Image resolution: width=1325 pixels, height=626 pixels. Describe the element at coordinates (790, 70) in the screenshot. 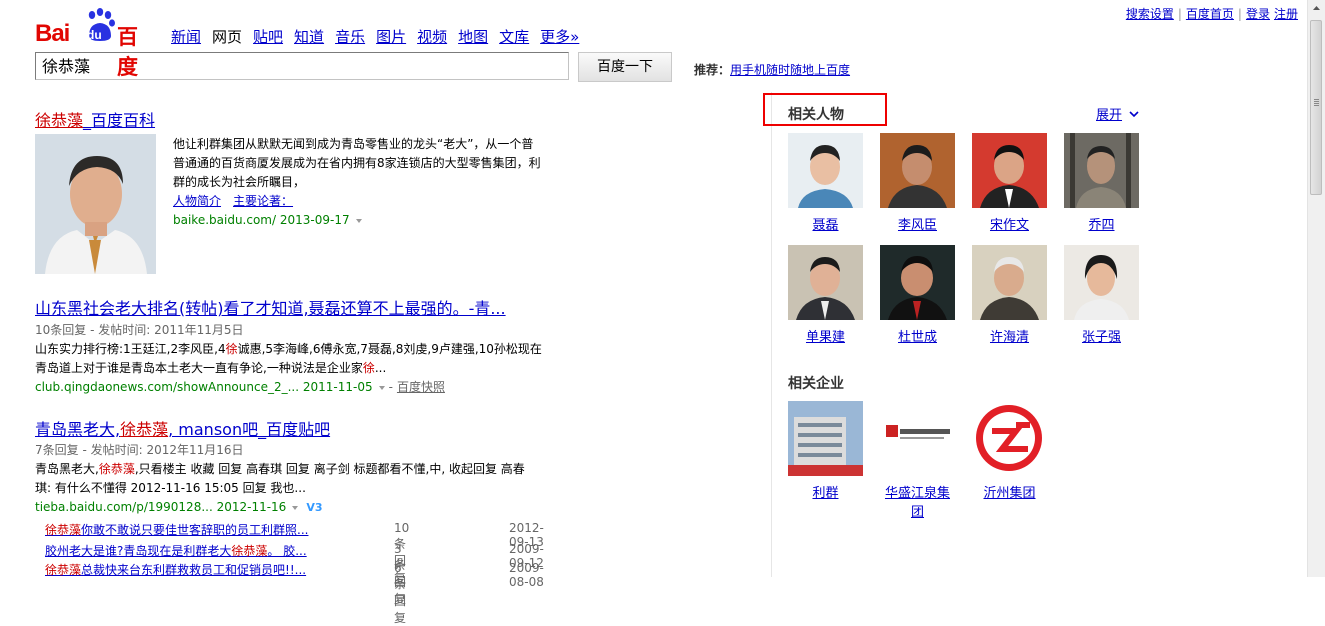

I see `recommend-mobile-link: 用手机随时随地上百度` at that location.